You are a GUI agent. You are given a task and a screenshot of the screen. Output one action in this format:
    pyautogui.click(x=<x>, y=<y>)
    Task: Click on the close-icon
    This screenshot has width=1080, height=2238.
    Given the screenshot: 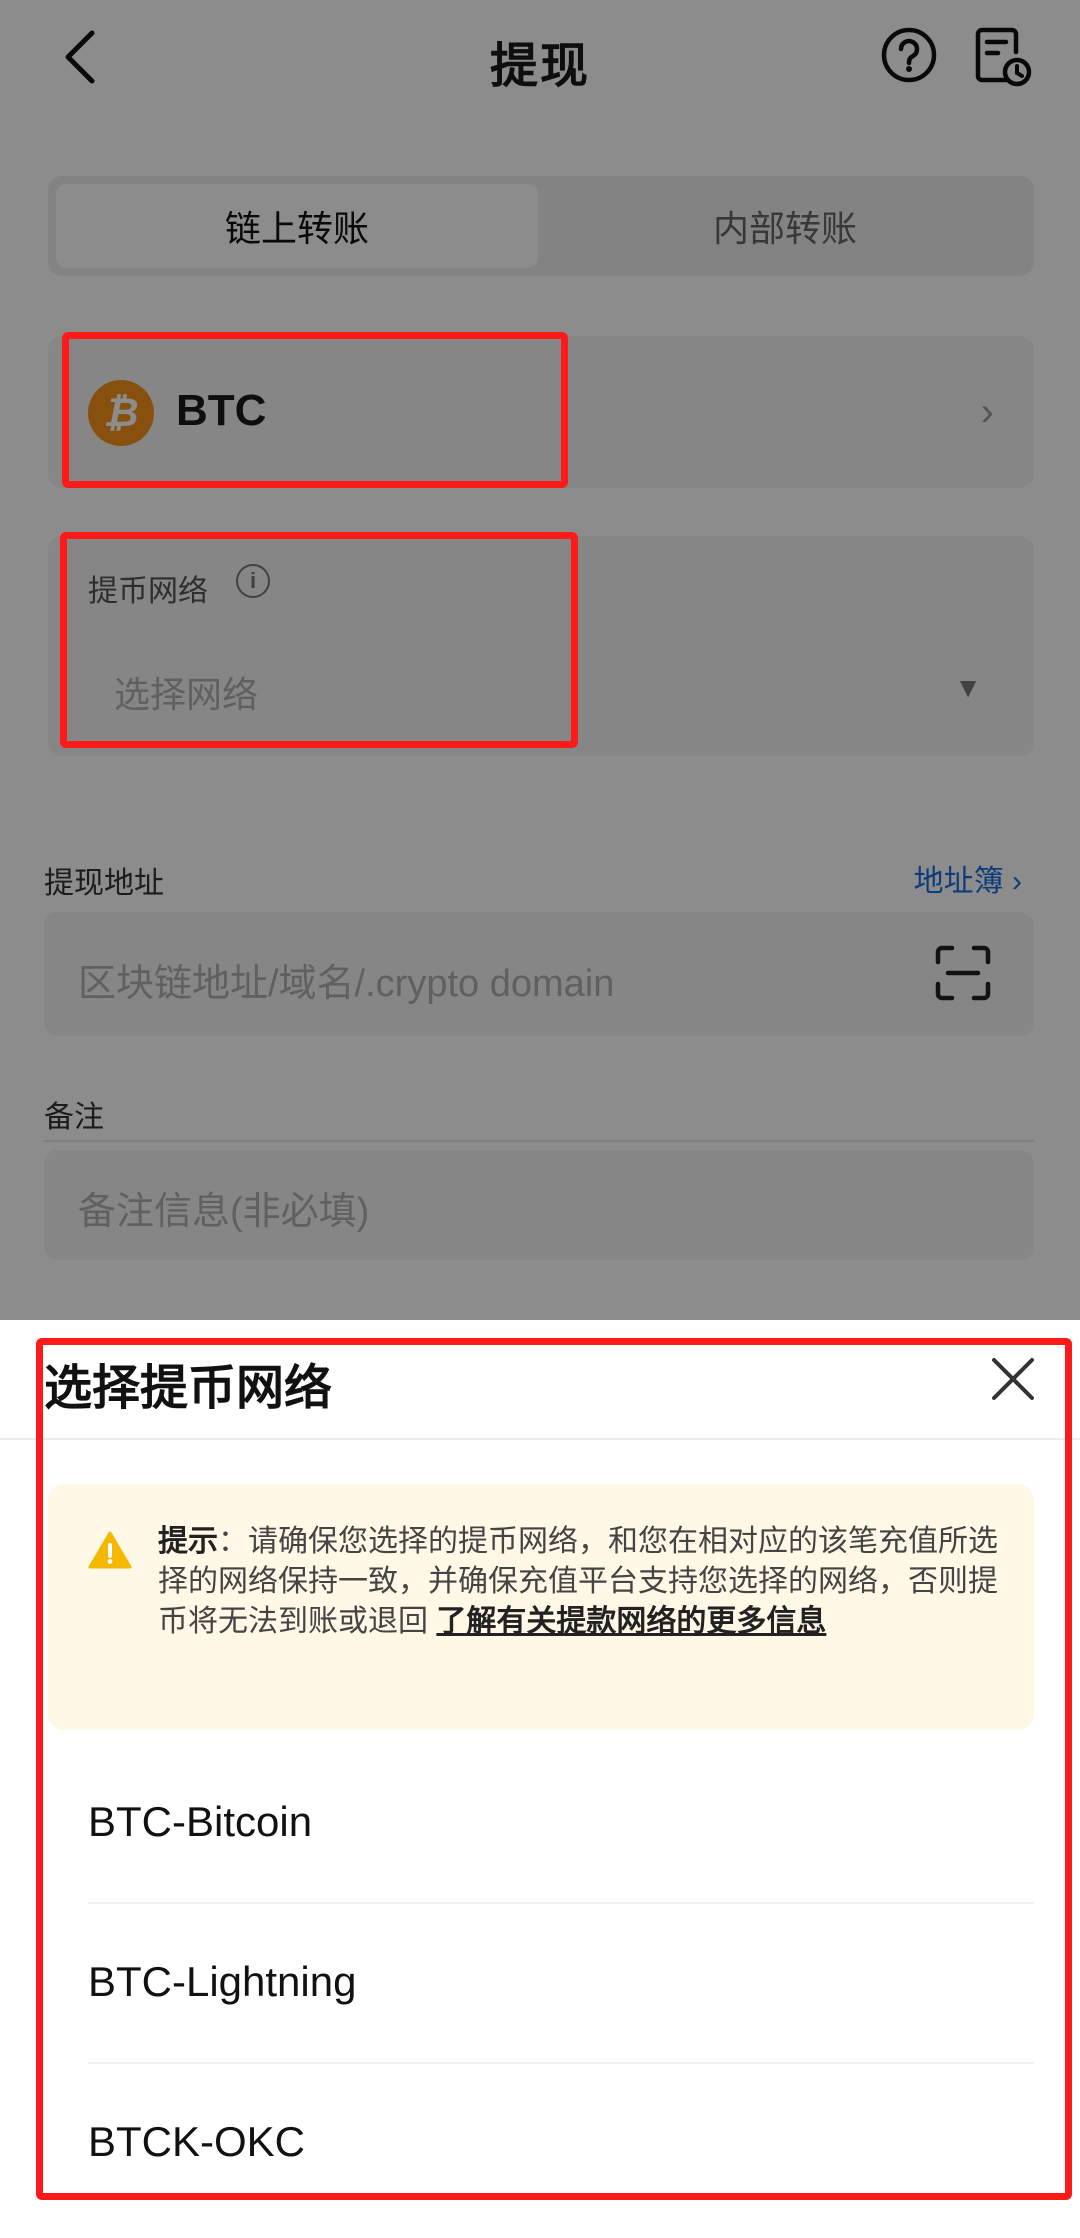 What is the action you would take?
    pyautogui.click(x=1013, y=1379)
    